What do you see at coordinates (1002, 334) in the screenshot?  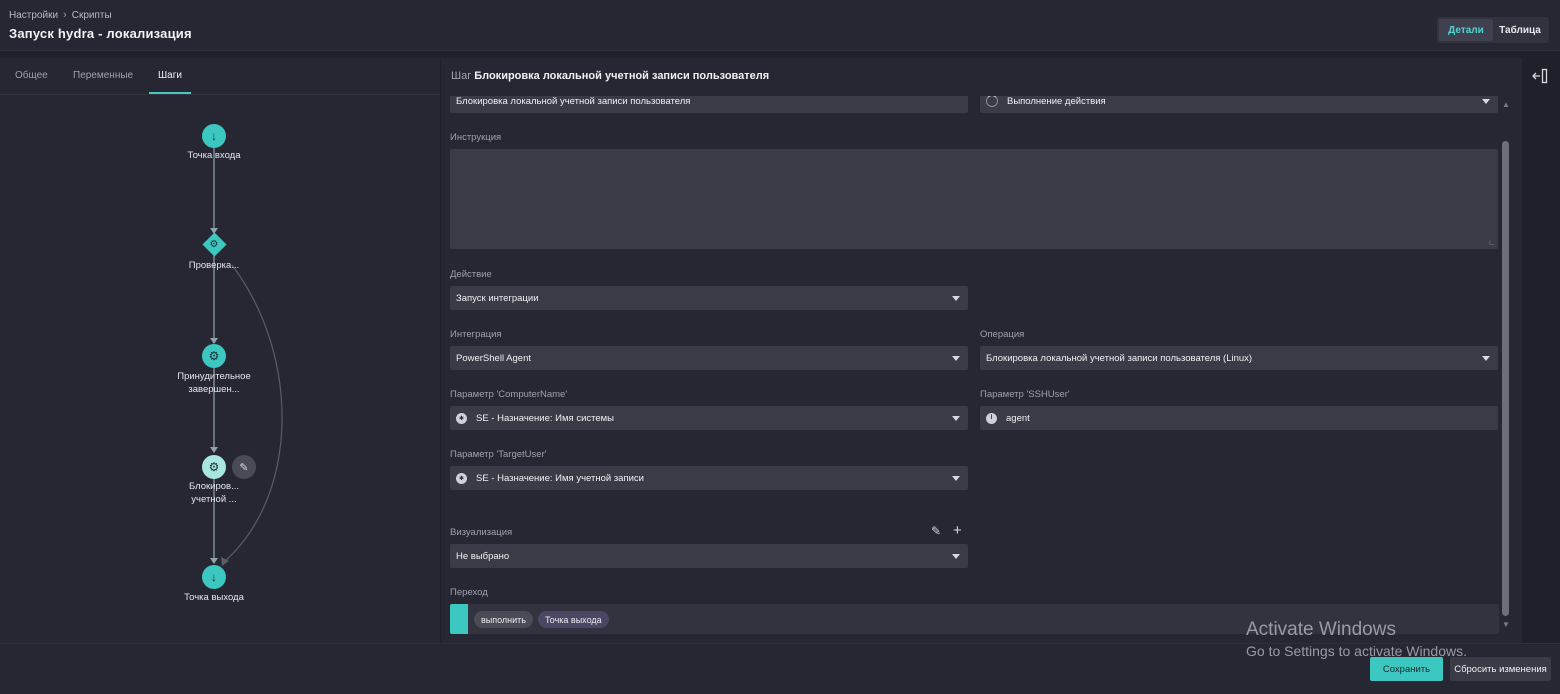 I see `operation-label: Операция` at bounding box center [1002, 334].